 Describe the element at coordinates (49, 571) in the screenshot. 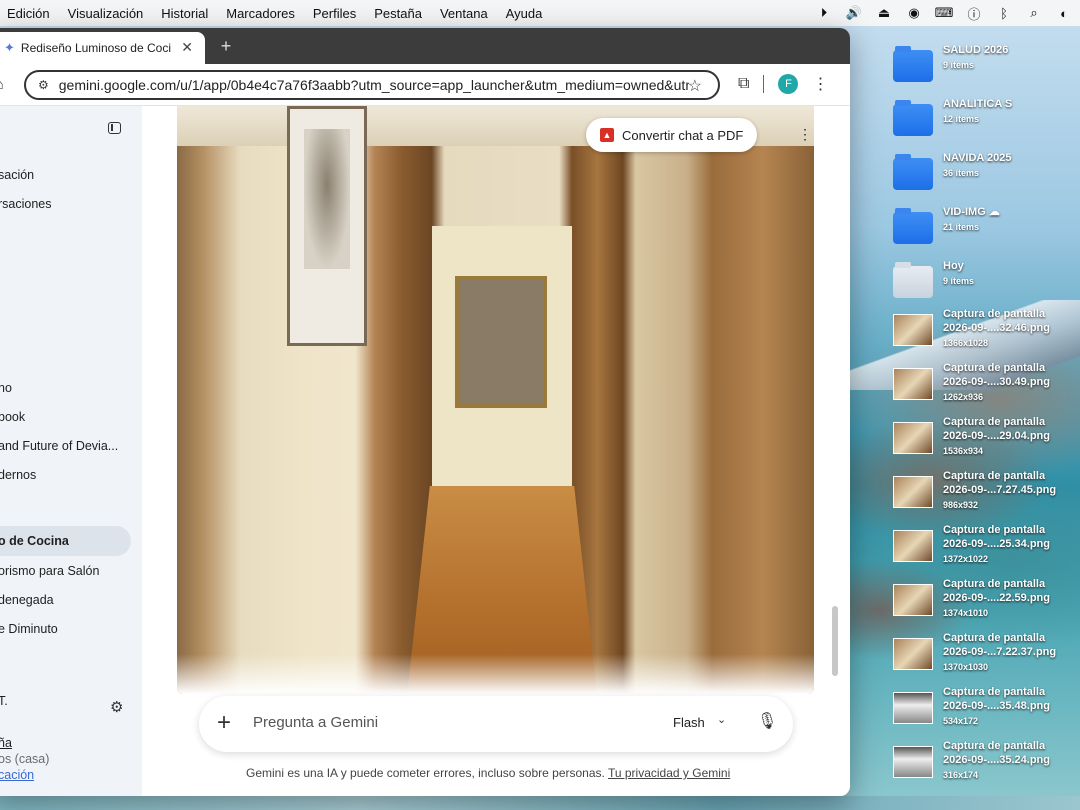

I see `sidebar-item: orismo para Salón` at that location.